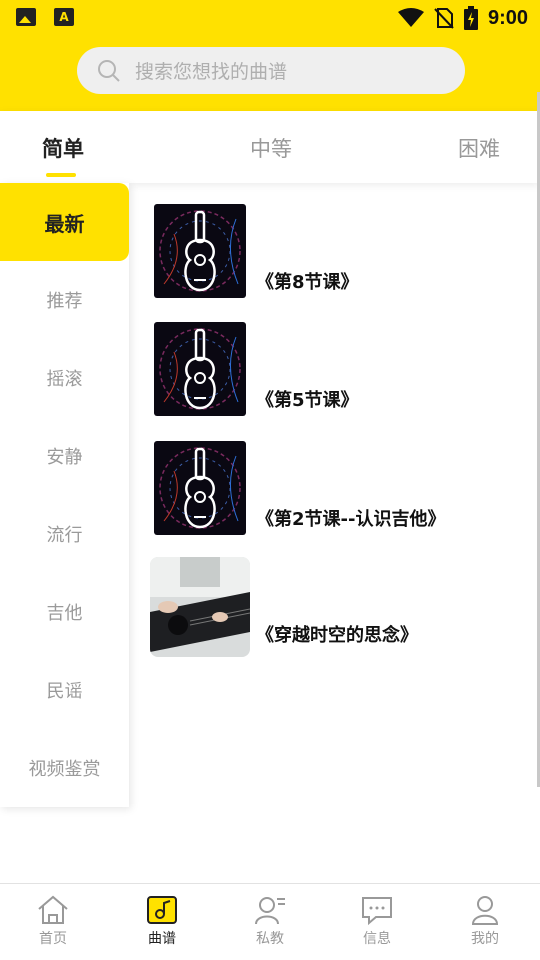 Image resolution: width=540 pixels, height=960 pixels. Describe the element at coordinates (26, 17) in the screenshot. I see `gallery-notification-icon` at that location.